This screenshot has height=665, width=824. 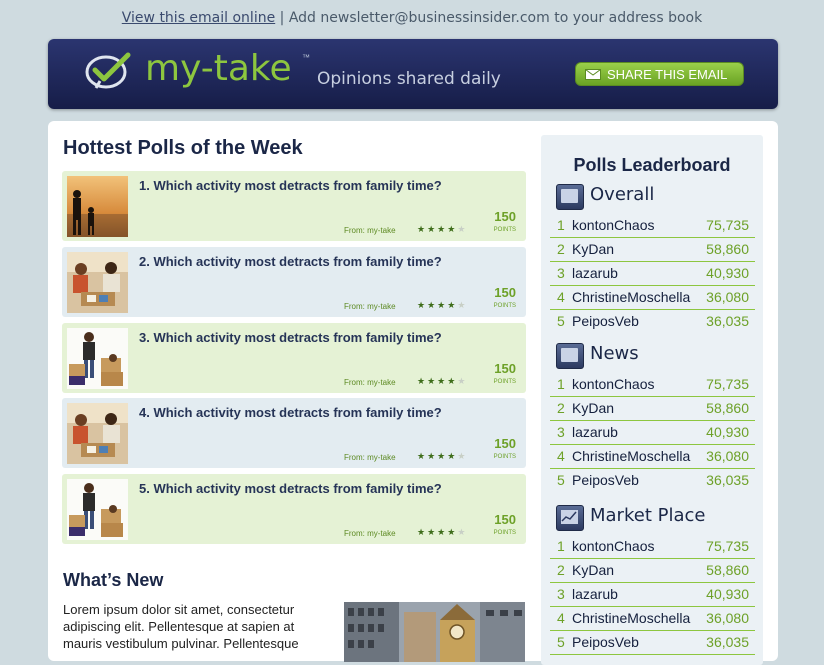 I want to click on view-online-link: View this email online, so click(x=198, y=18).